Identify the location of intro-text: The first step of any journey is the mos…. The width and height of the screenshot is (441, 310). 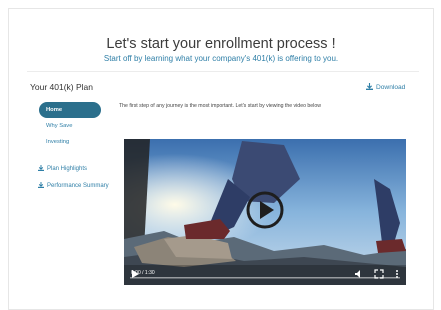
(220, 106).